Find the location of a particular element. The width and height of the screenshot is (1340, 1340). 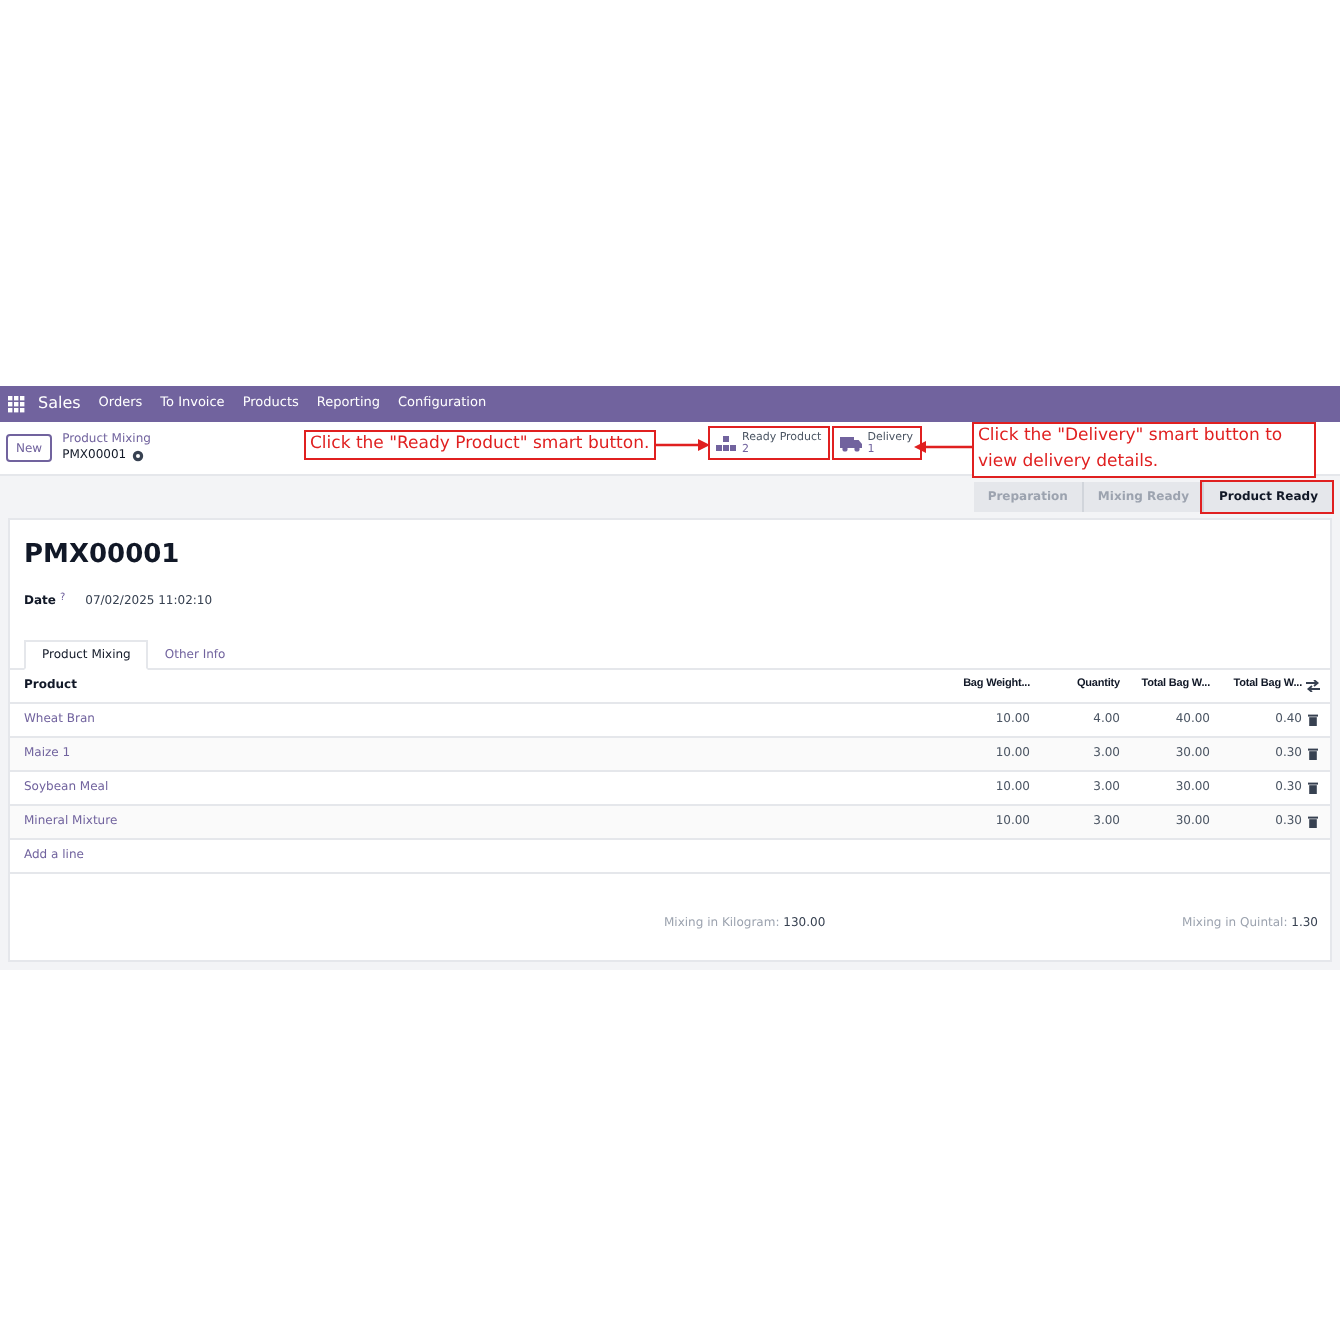

callout-text: Click the "Delivery" smart button to view delivery details. is located at coordinates (1144, 450).